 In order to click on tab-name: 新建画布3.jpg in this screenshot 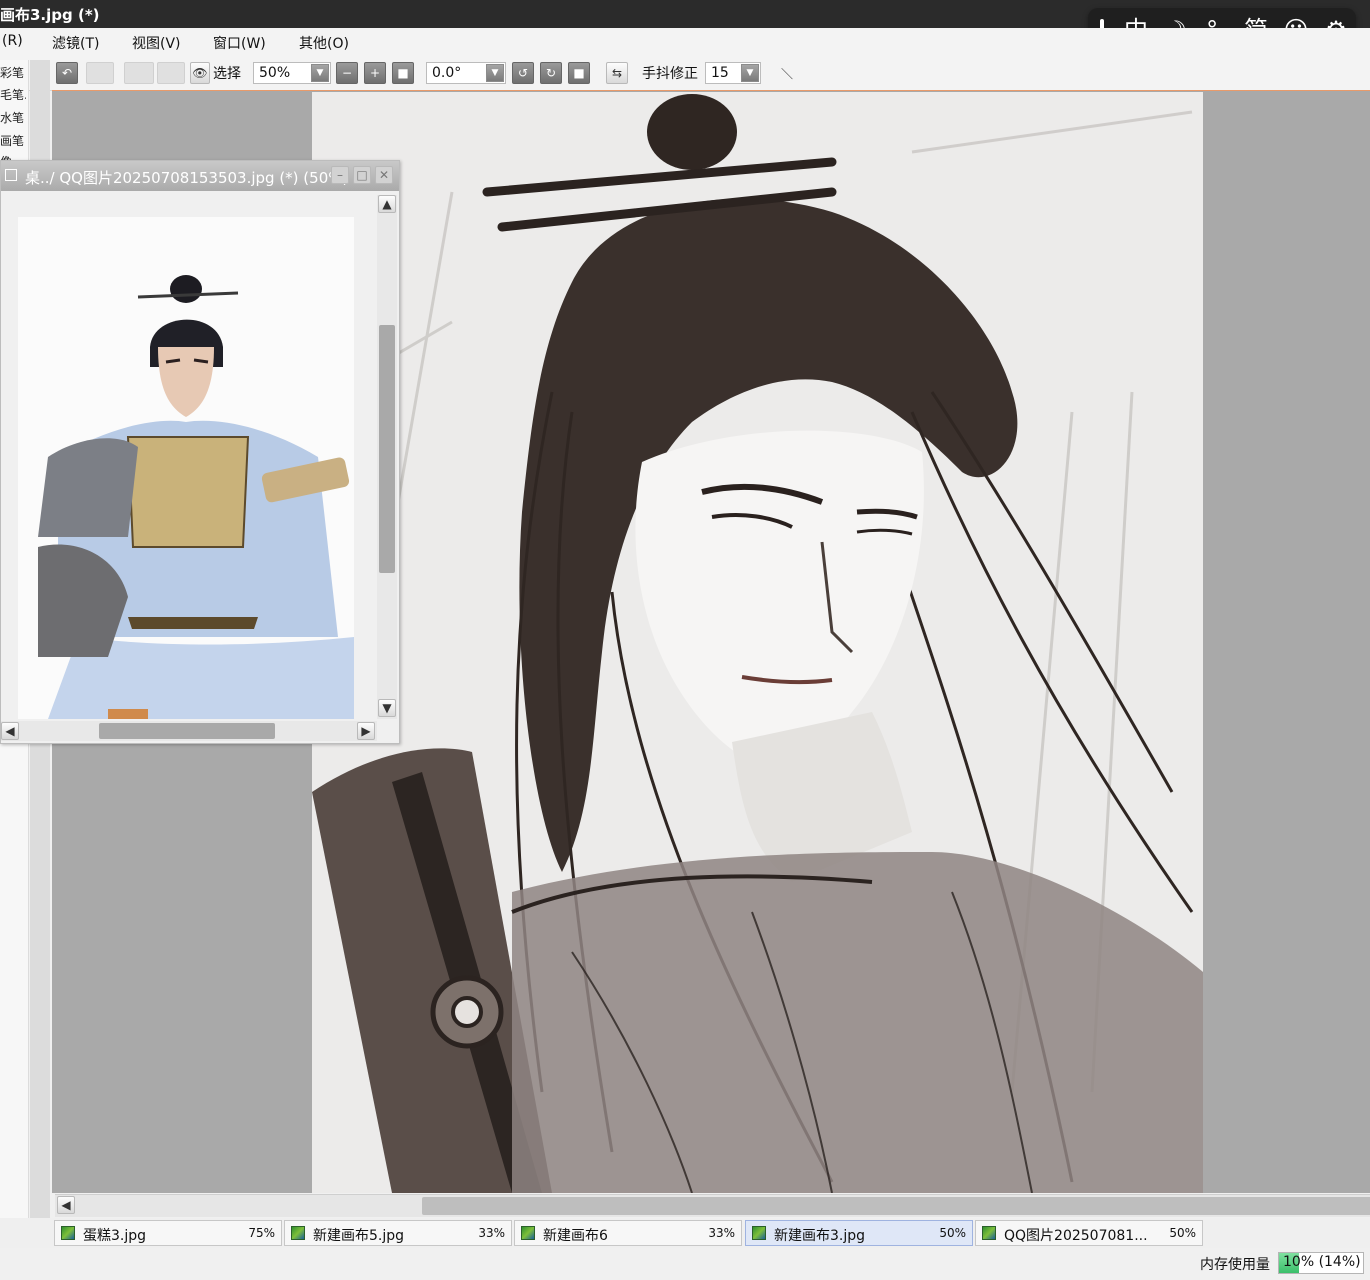, I will do `click(820, 1236)`.